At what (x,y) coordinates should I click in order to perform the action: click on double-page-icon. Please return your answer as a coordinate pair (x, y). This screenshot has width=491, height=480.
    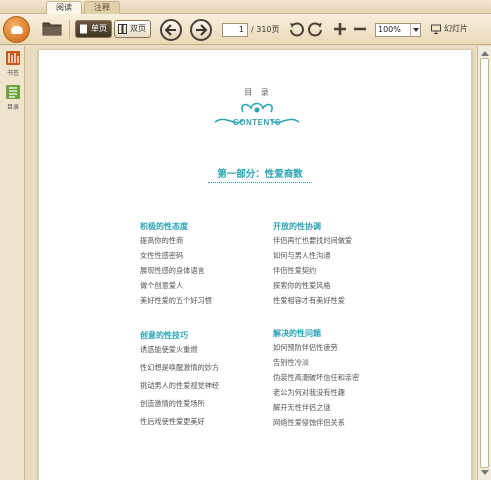
    Looking at the image, I should click on (122, 29).